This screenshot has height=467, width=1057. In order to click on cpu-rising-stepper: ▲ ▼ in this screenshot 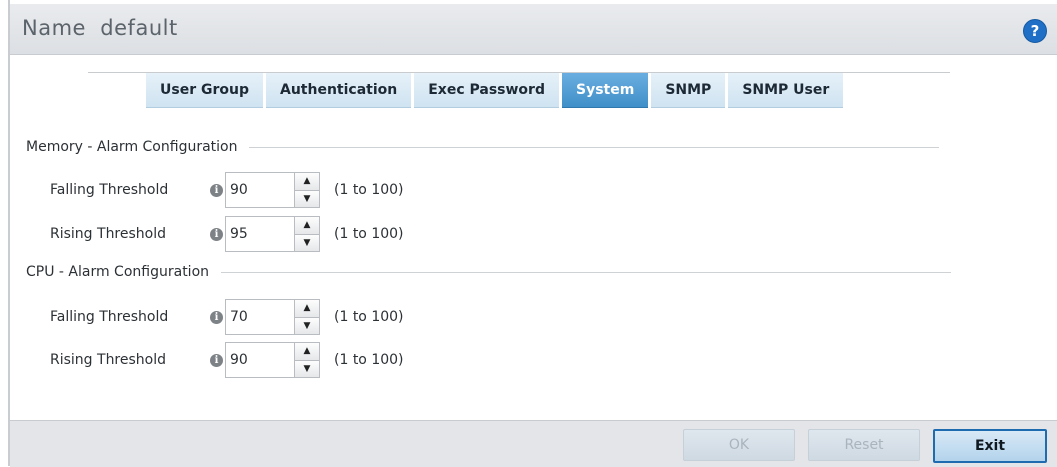, I will do `click(272, 360)`.